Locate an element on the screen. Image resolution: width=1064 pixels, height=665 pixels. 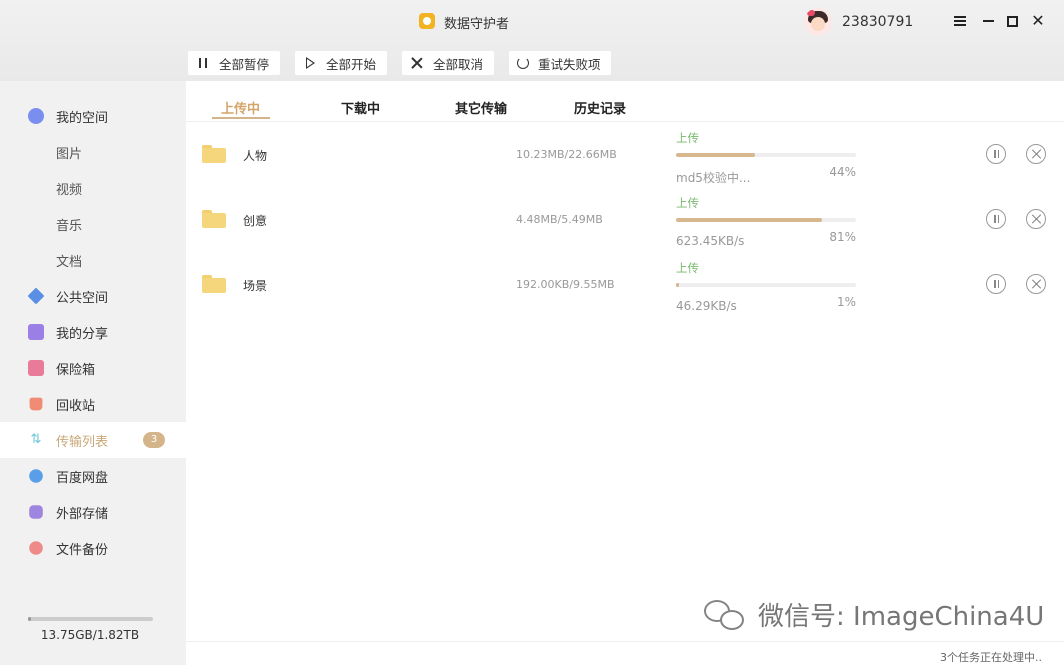
tab-downloading: 下载中 is located at coordinates (360, 107).